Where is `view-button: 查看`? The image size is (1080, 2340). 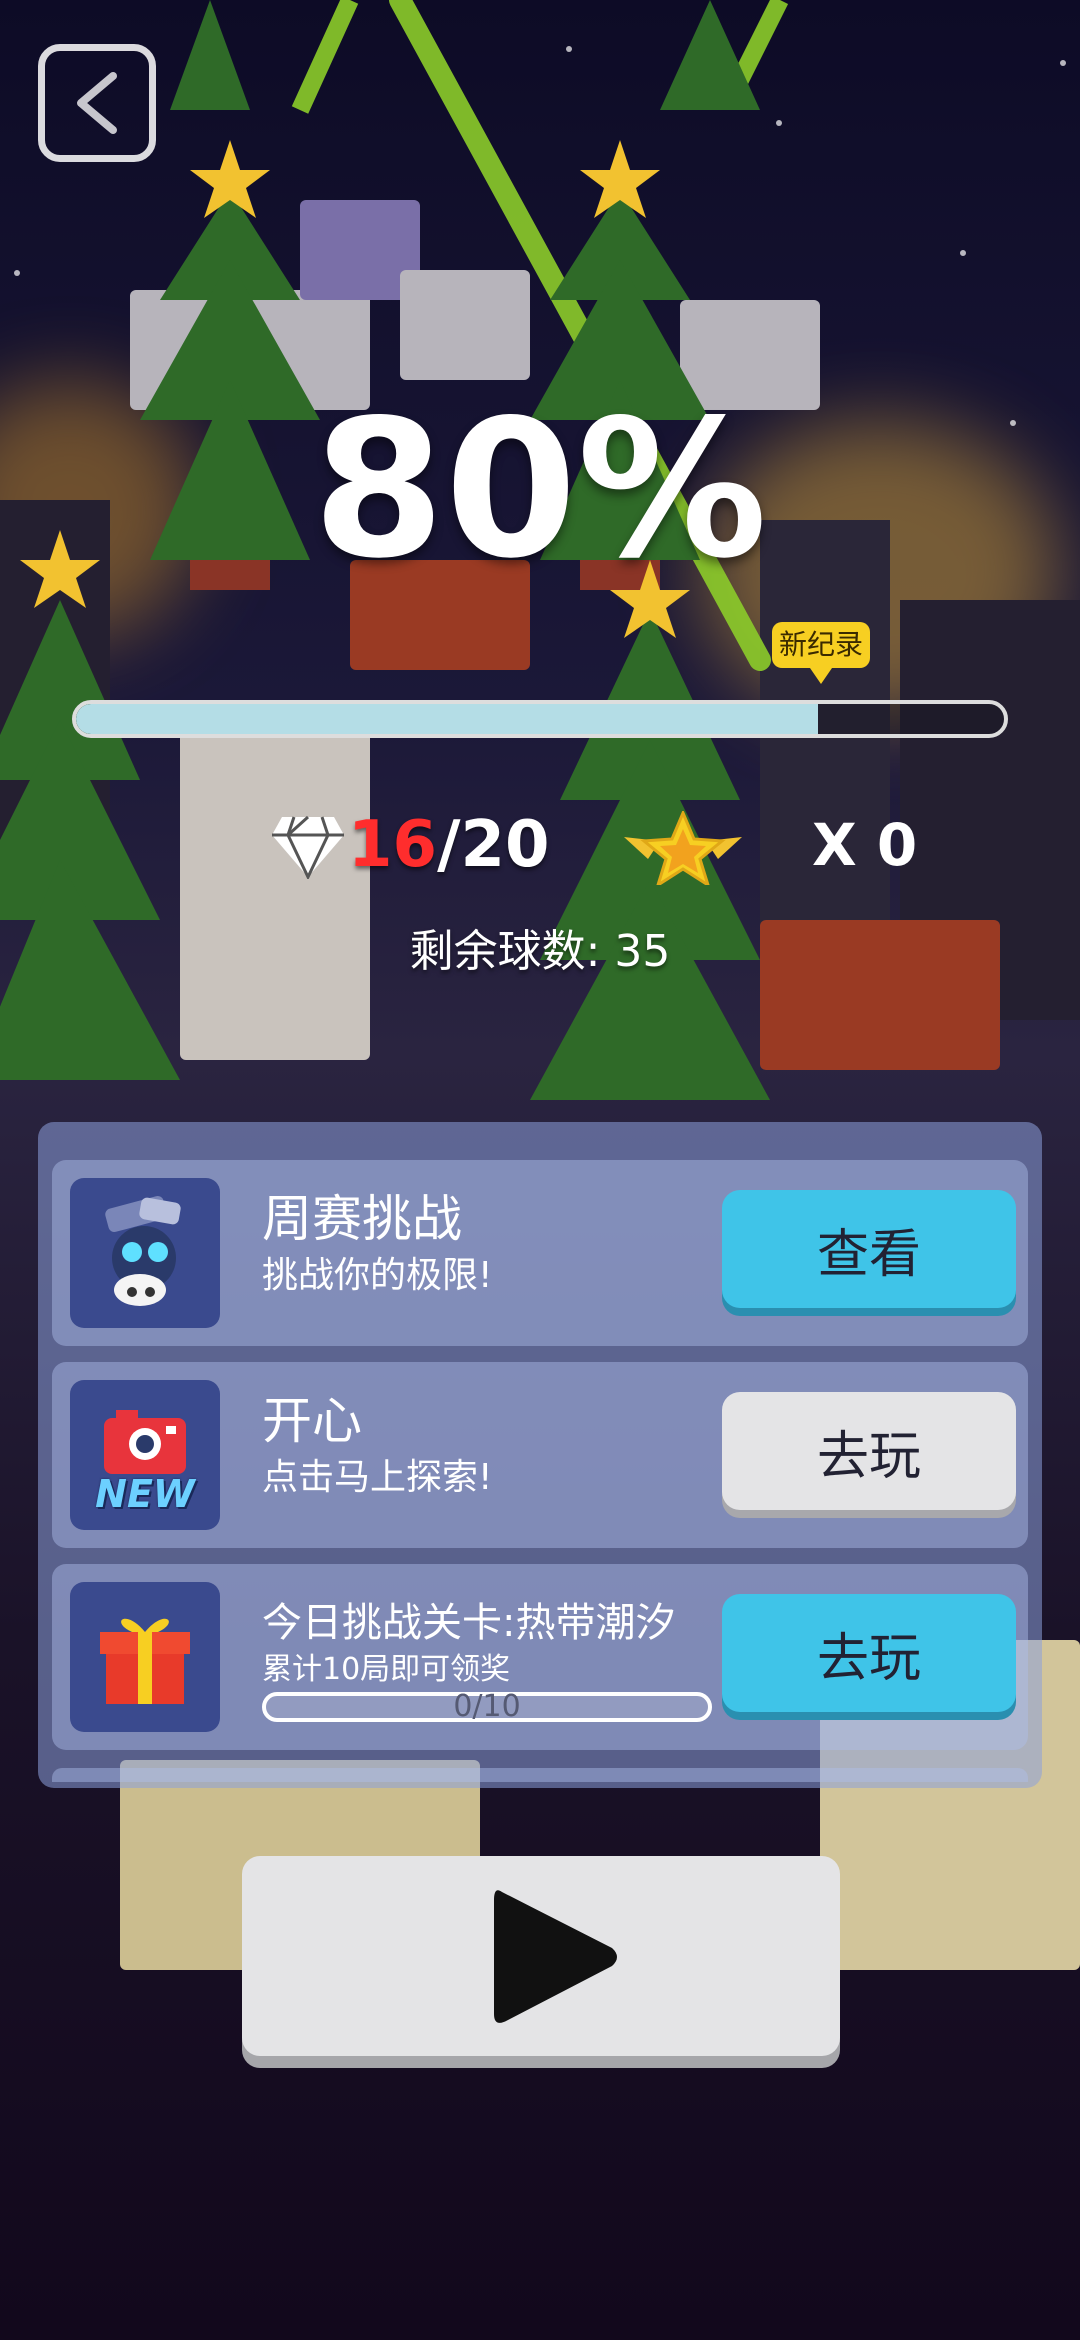
view-button: 查看 is located at coordinates (869, 1249).